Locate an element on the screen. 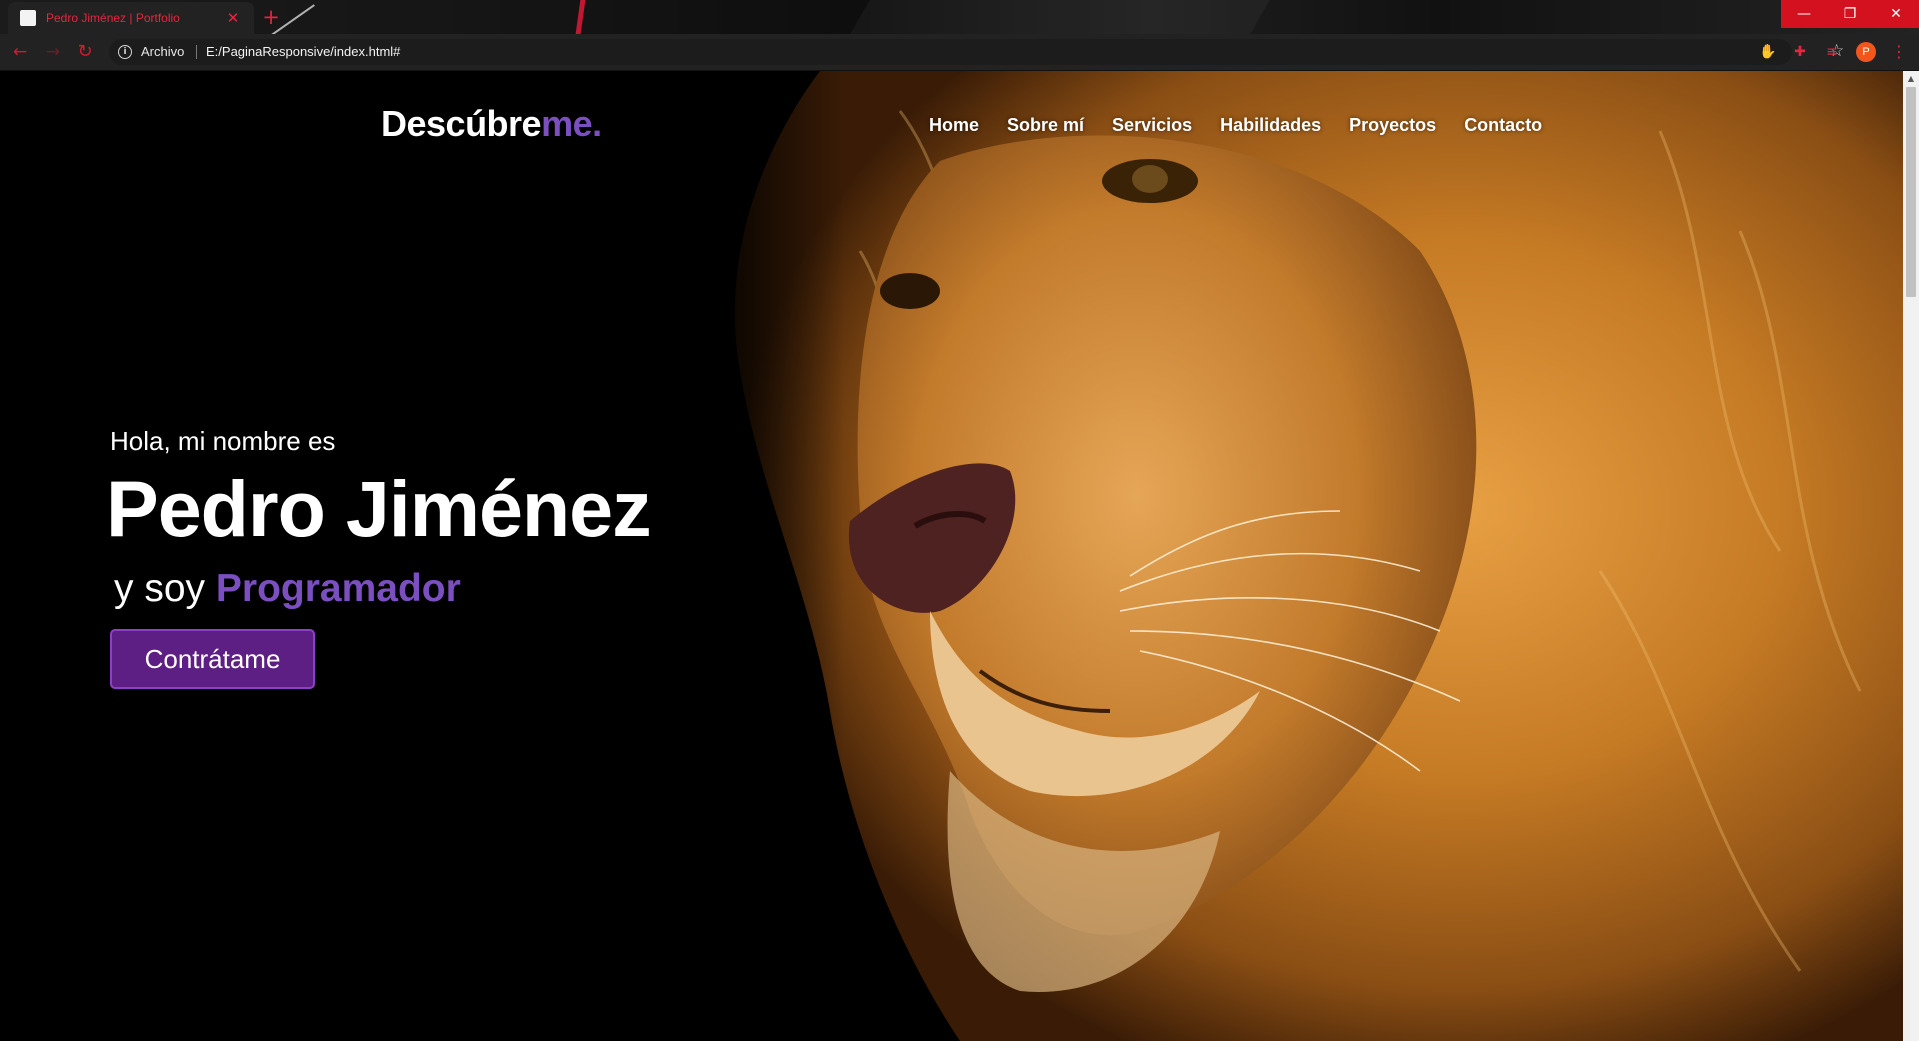  url-text: E:/PaginaResponsive/index.html# is located at coordinates (303, 51).